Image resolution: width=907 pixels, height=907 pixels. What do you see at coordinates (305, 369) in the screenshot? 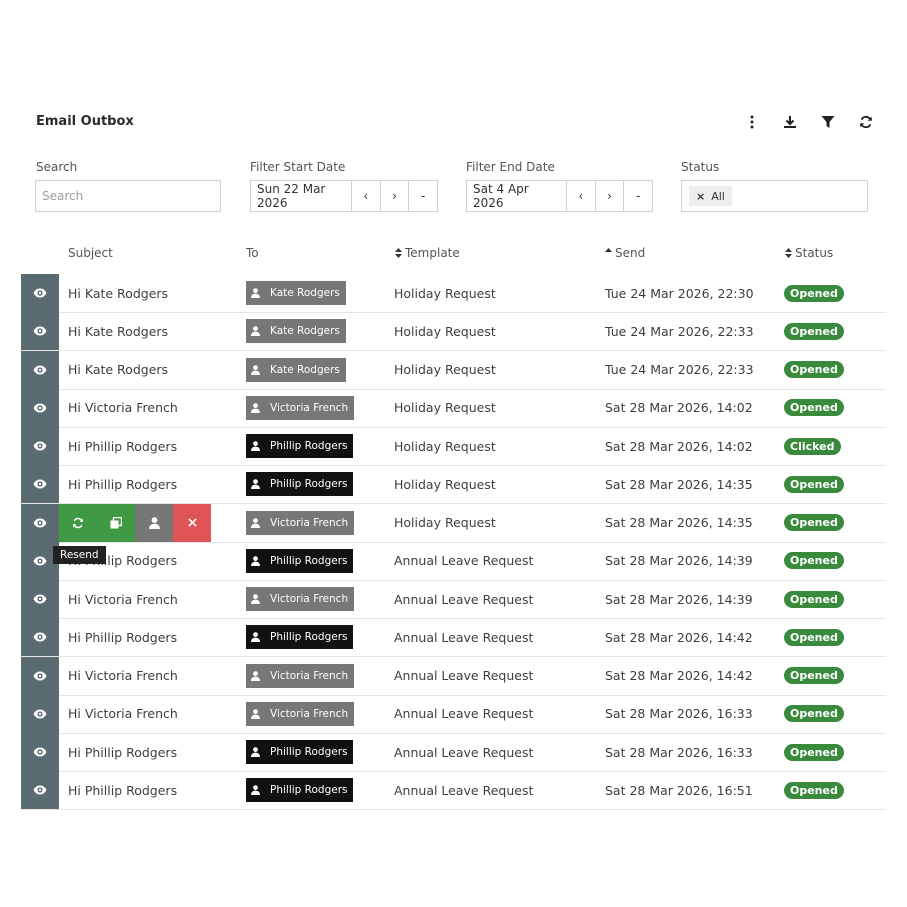
I see `recipient-name: Kate Rodgers` at bounding box center [305, 369].